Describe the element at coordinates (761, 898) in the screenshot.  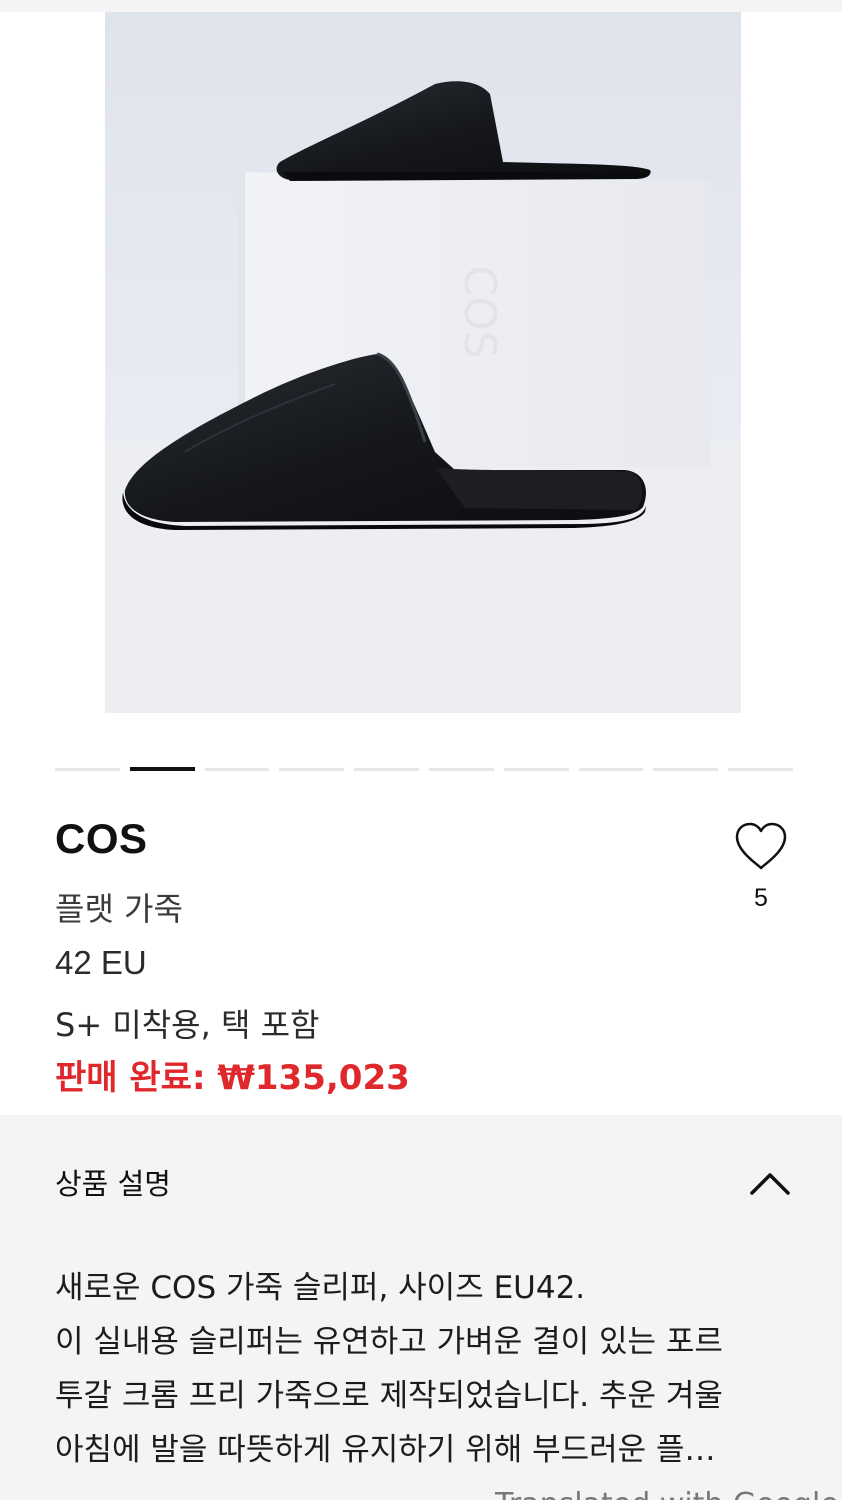
I see `like-count: 5` at that location.